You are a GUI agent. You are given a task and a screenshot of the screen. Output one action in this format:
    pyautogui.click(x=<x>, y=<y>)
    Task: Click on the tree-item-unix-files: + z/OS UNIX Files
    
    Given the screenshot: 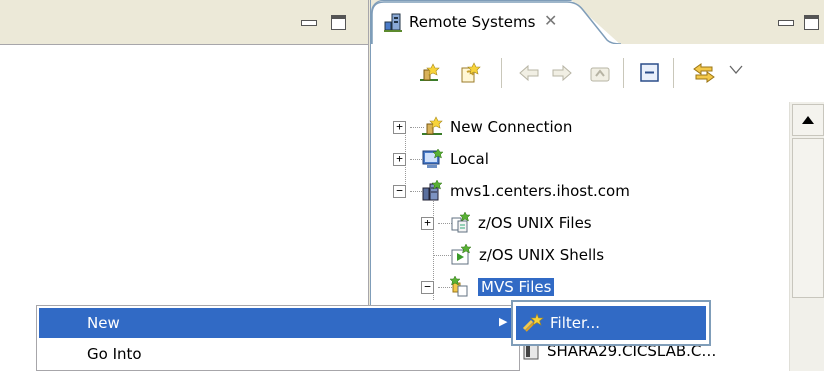 What is the action you would take?
    pyautogui.click(x=506, y=223)
    